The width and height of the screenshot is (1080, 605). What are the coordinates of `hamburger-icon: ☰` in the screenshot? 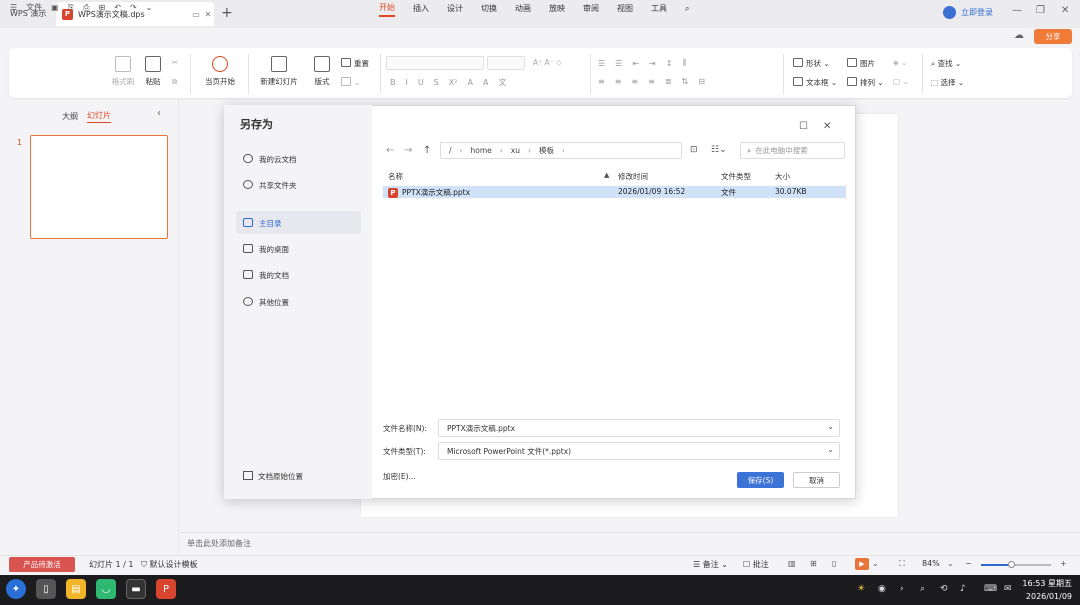 It's located at (13, 7).